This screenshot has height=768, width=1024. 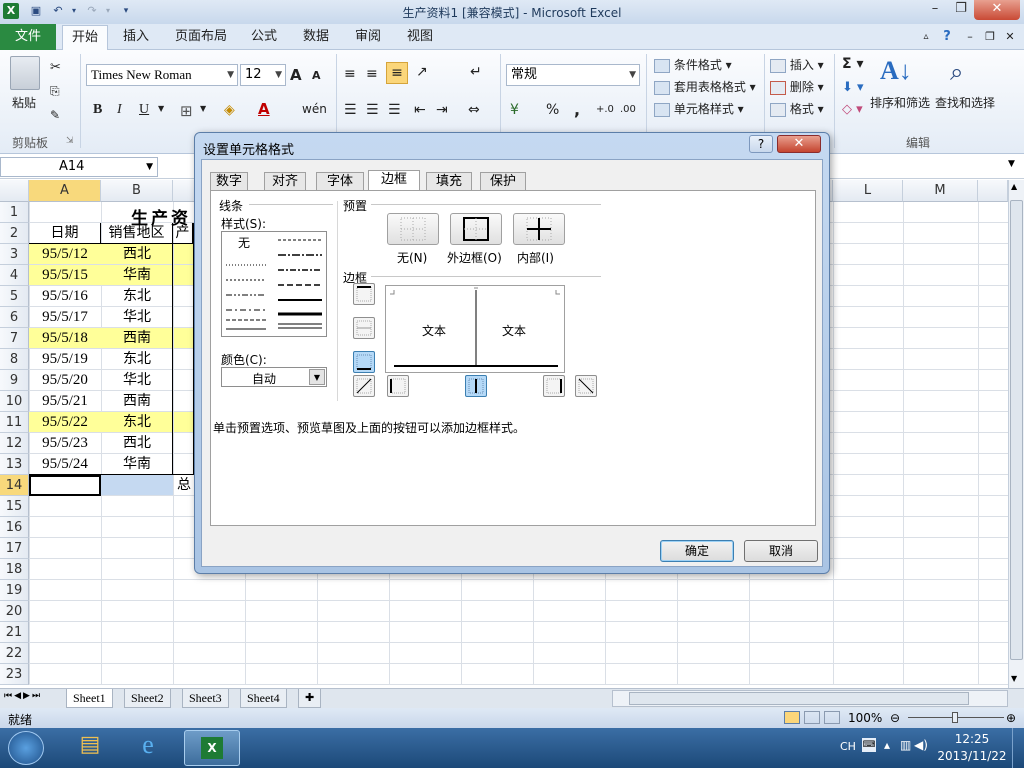 I want to click on vertical-scroll-thumb, so click(x=1016, y=430).